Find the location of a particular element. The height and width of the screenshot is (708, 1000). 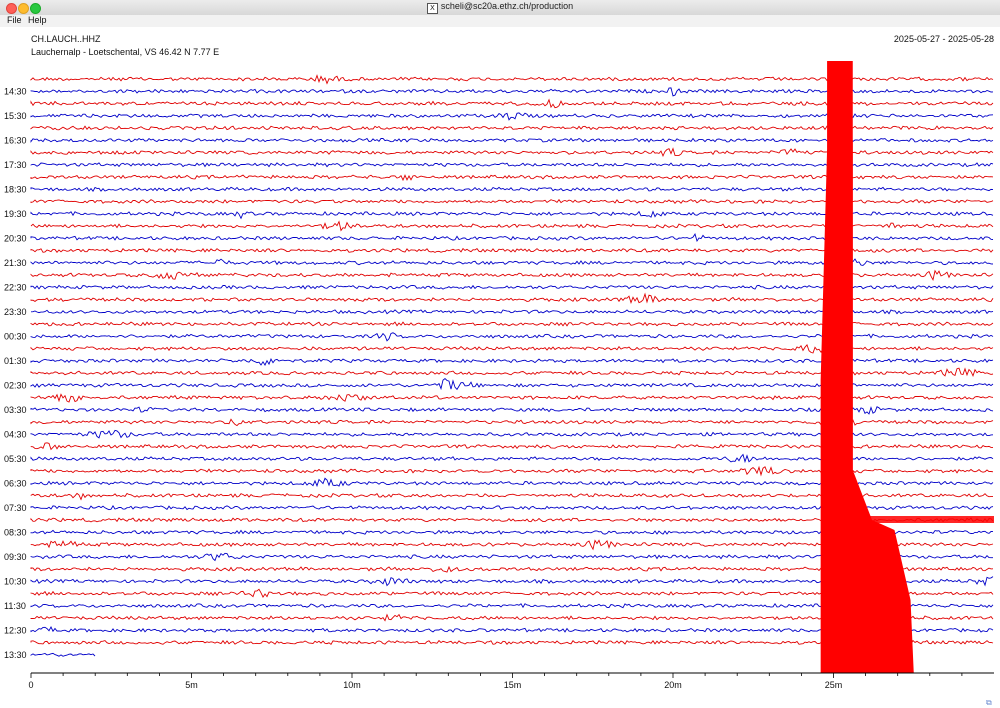

x-tick-label-5: 25m is located at coordinates (834, 685).